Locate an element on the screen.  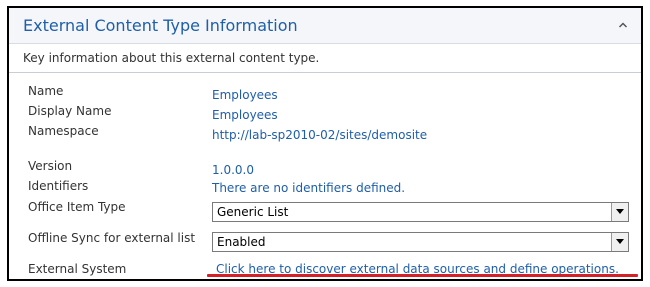
offline-sync-select: Enabled is located at coordinates (420, 242).